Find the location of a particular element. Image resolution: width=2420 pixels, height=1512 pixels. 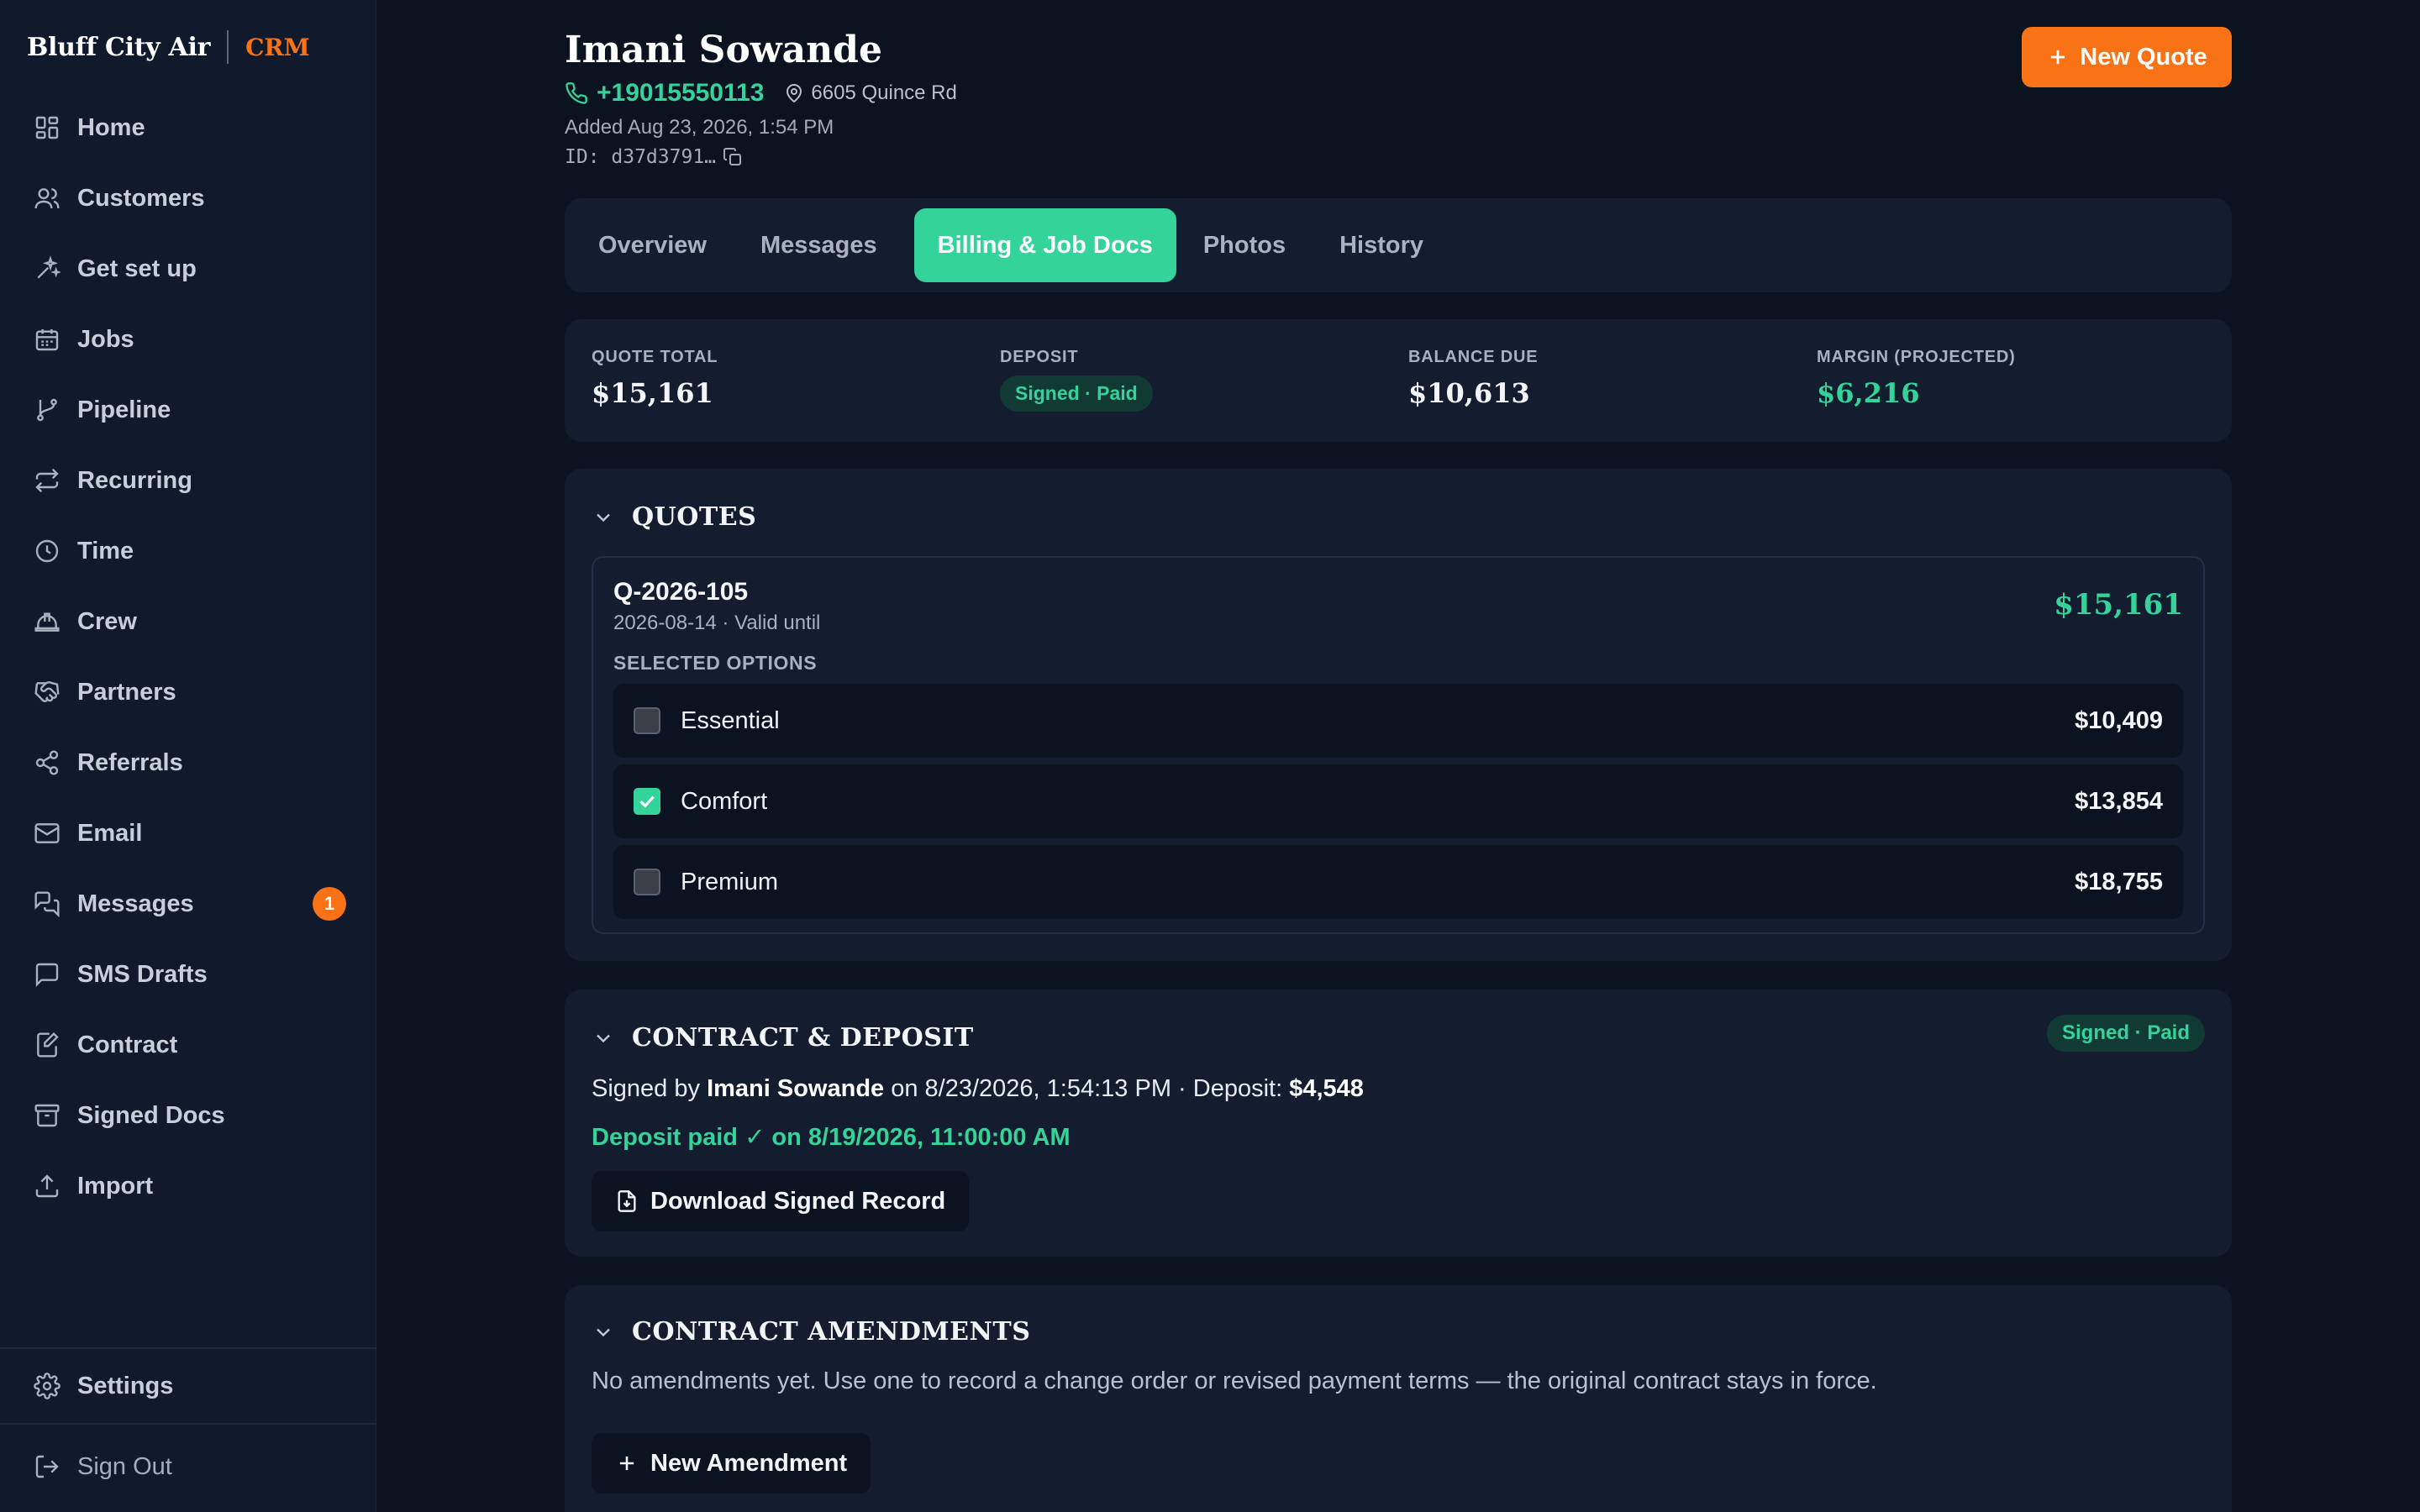

amendments-section-toggle: CONTRACT AMENDMENTS is located at coordinates (811, 1332).